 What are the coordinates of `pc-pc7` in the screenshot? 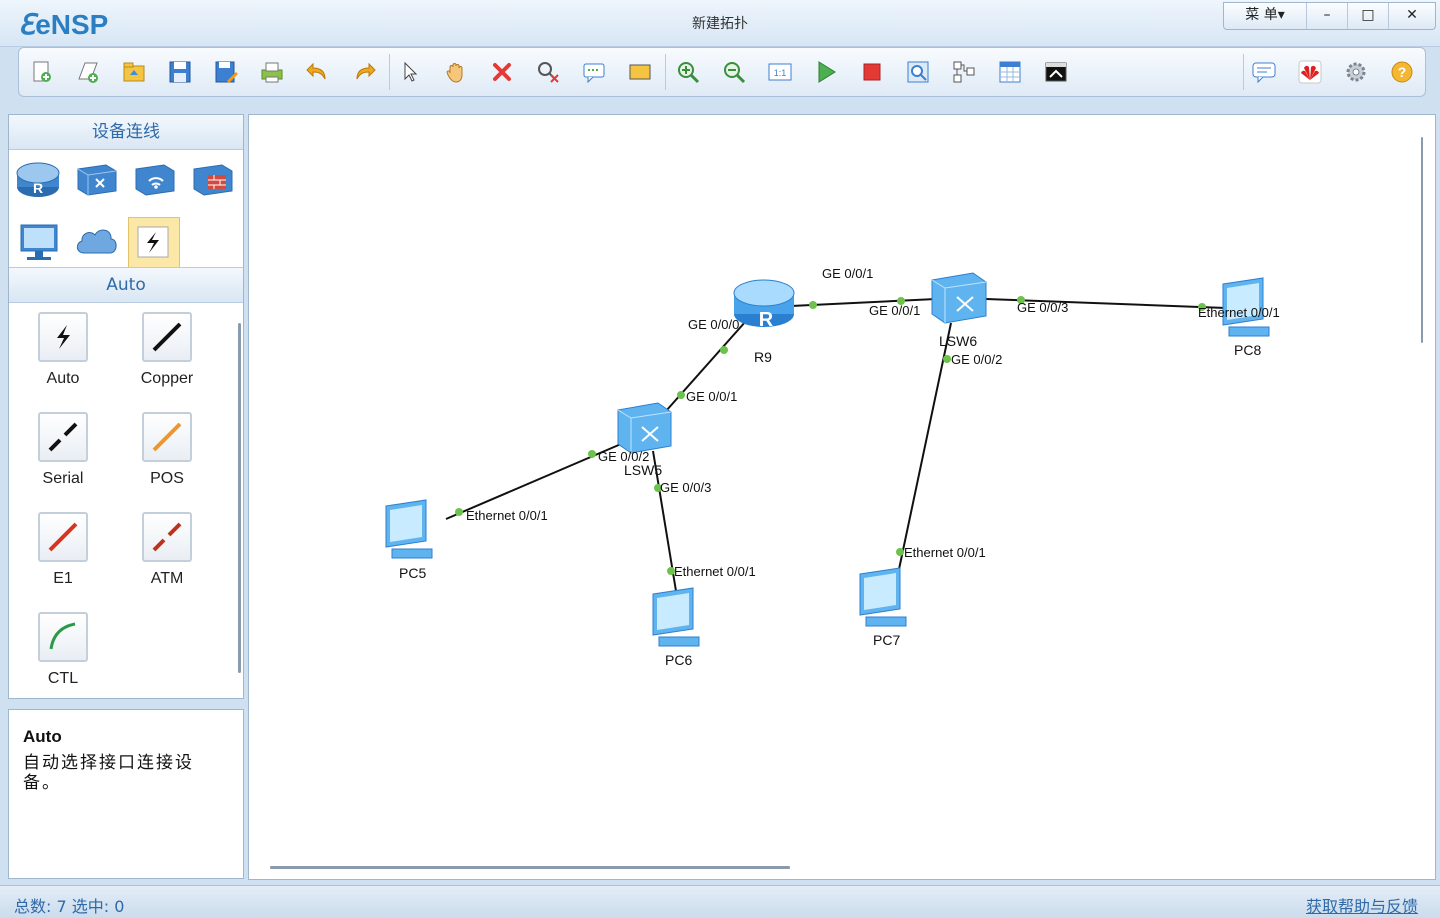 It's located at (883, 597).